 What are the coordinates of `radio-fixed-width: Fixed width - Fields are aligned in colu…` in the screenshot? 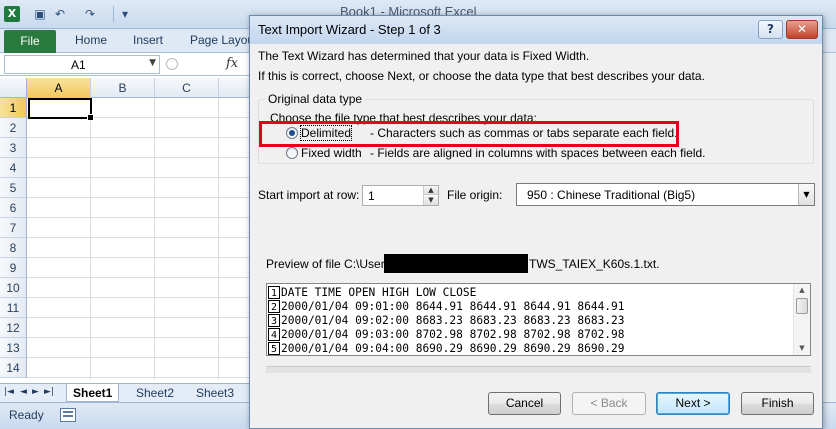 It's located at (506, 153).